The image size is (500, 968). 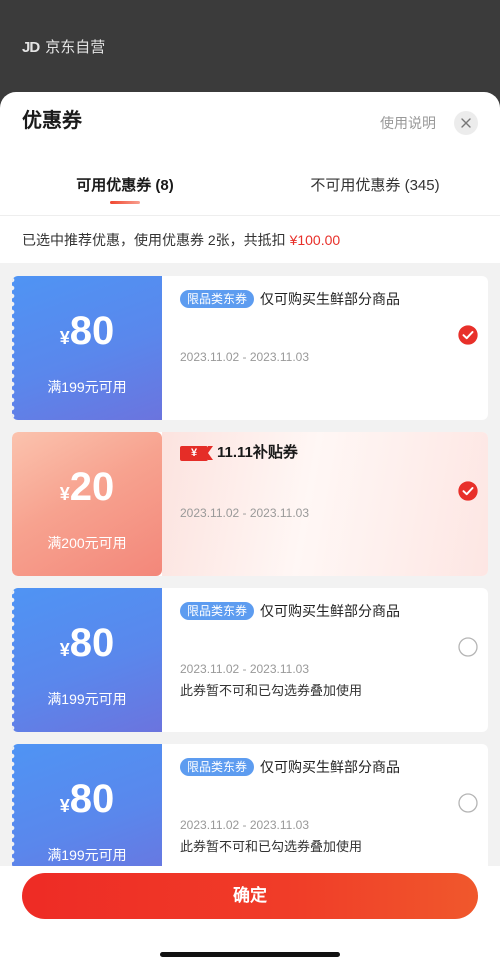 I want to click on tab-available: 可用优惠券 (8), so click(x=125, y=186).